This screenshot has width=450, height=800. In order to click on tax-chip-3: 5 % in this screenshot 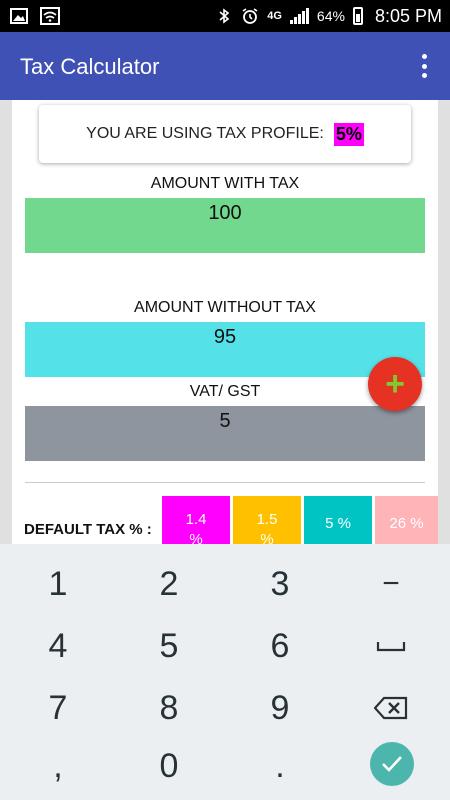, I will do `click(338, 520)`.